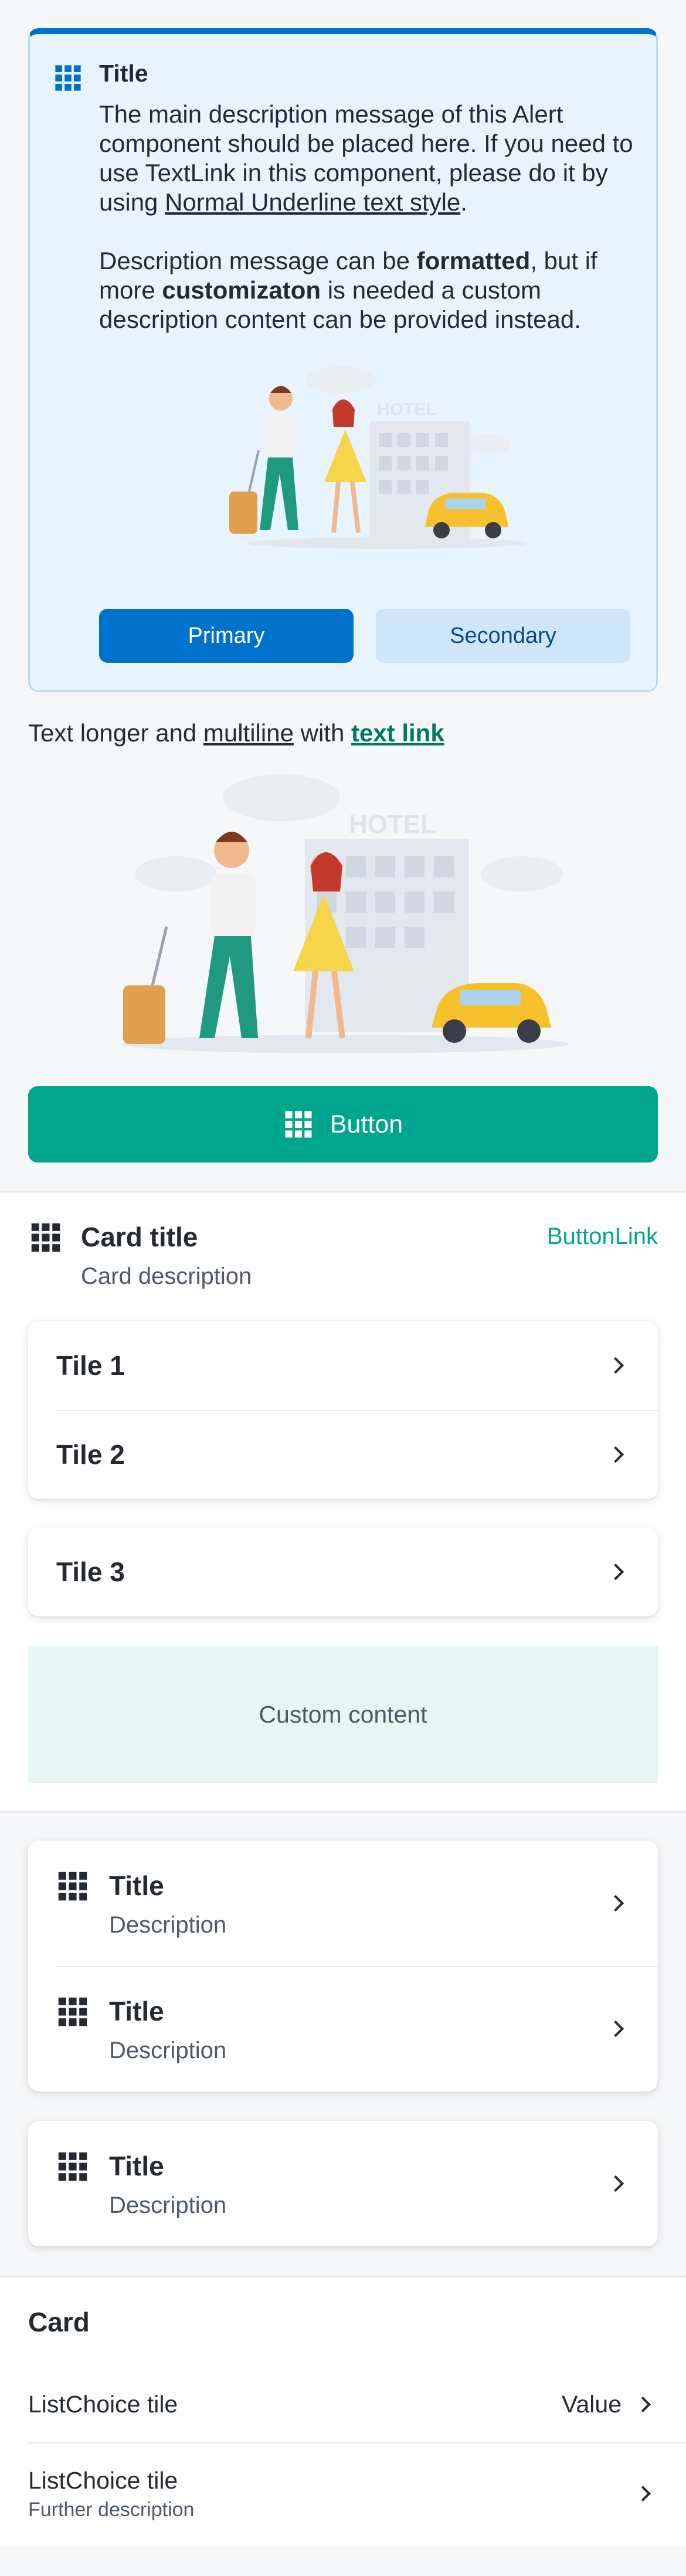 The width and height of the screenshot is (686, 2576). I want to click on tile-single: Tile 3, so click(343, 1571).